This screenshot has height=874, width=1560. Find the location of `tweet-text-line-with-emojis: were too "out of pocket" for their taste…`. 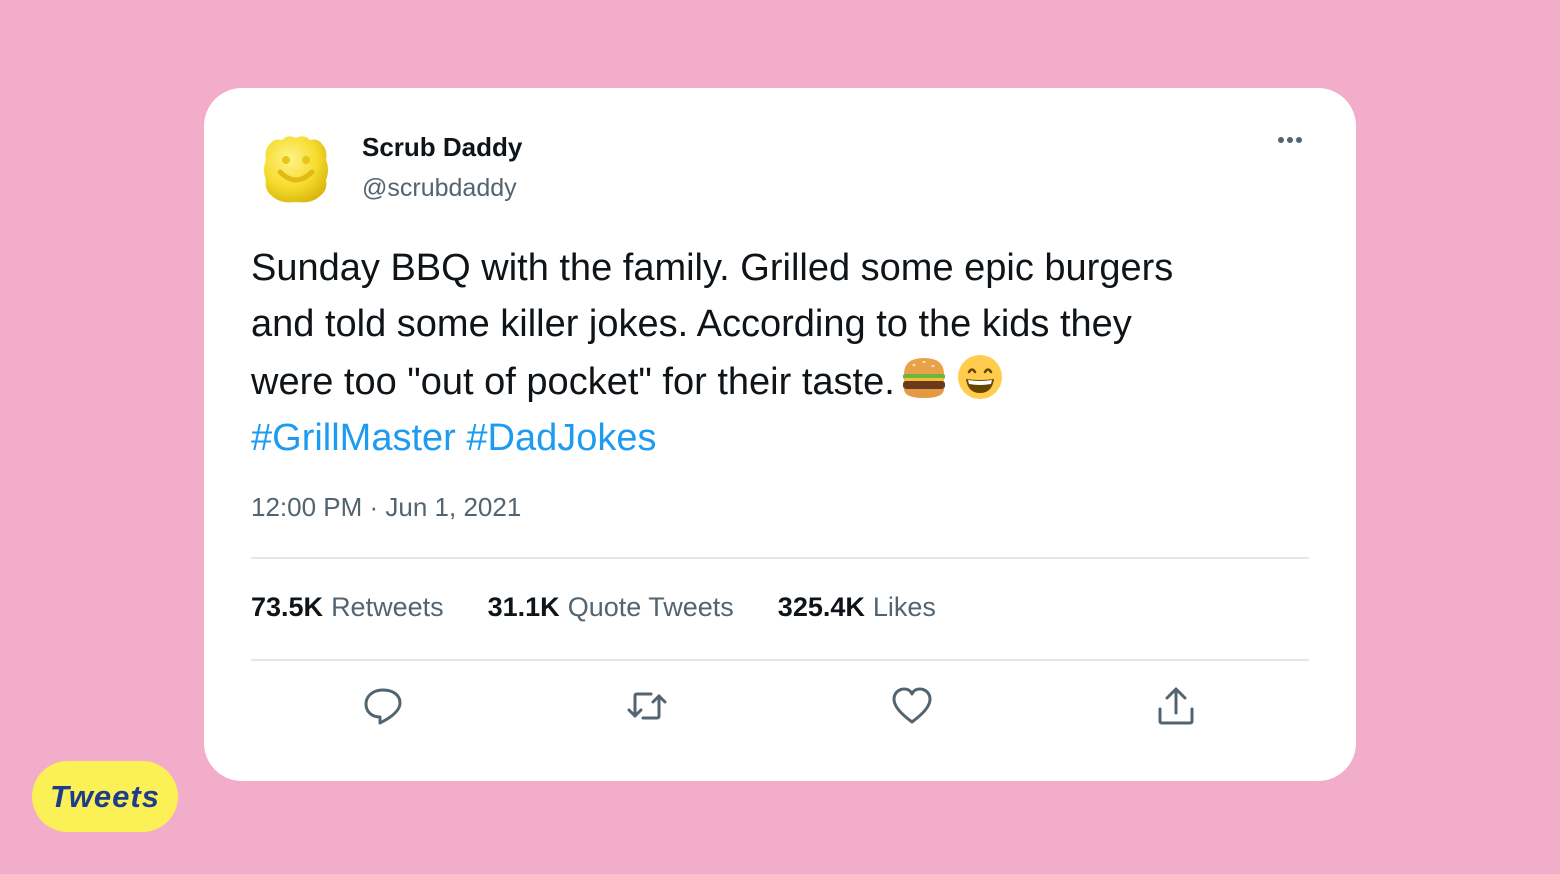

tweet-text-line-with-emojis: were too "out of pocket" for their taste… is located at coordinates (781, 381).